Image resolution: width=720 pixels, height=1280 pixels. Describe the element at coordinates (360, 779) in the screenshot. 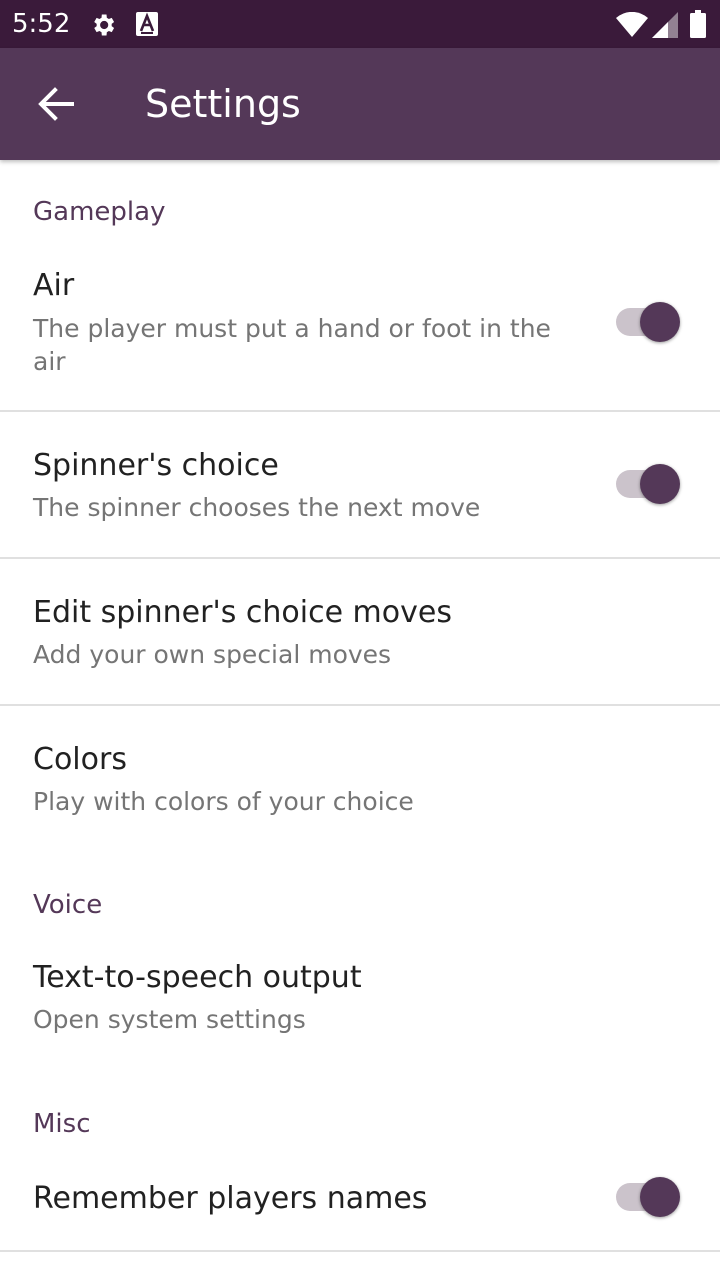

I see `pref-colors: Colors Play with colors of your choice` at that location.